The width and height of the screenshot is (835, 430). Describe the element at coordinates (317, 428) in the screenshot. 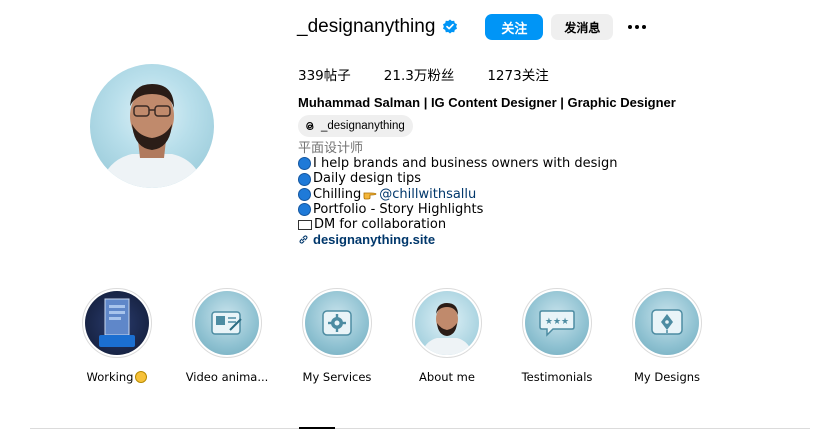

I see `active-tab-indicator` at that location.